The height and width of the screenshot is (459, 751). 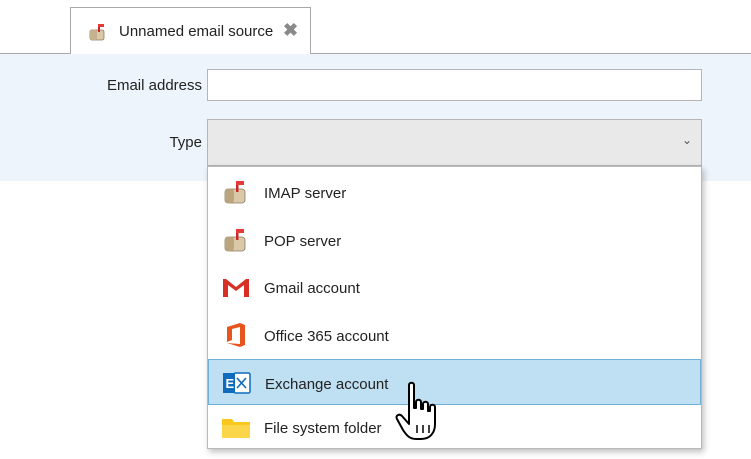 I want to click on tab-unnamed-email-source: Unnamed email source ✖, so click(x=190, y=30).